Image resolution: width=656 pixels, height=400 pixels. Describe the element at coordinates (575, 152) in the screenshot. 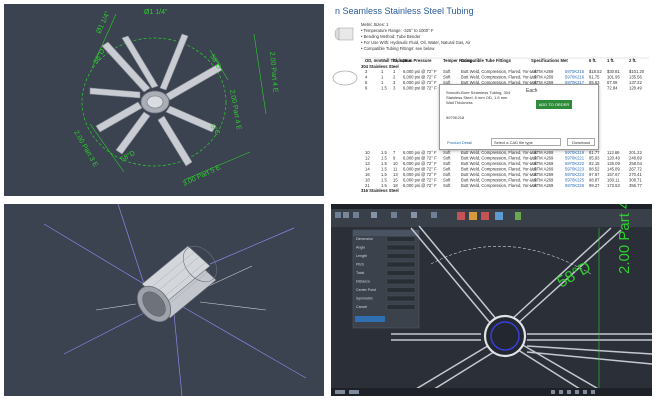

I see `table-cell: 5970K219` at that location.